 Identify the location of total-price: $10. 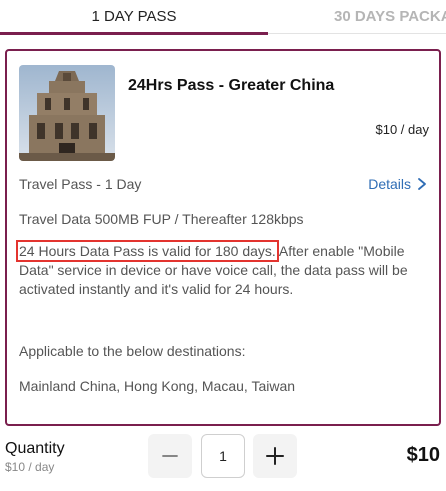
(423, 455).